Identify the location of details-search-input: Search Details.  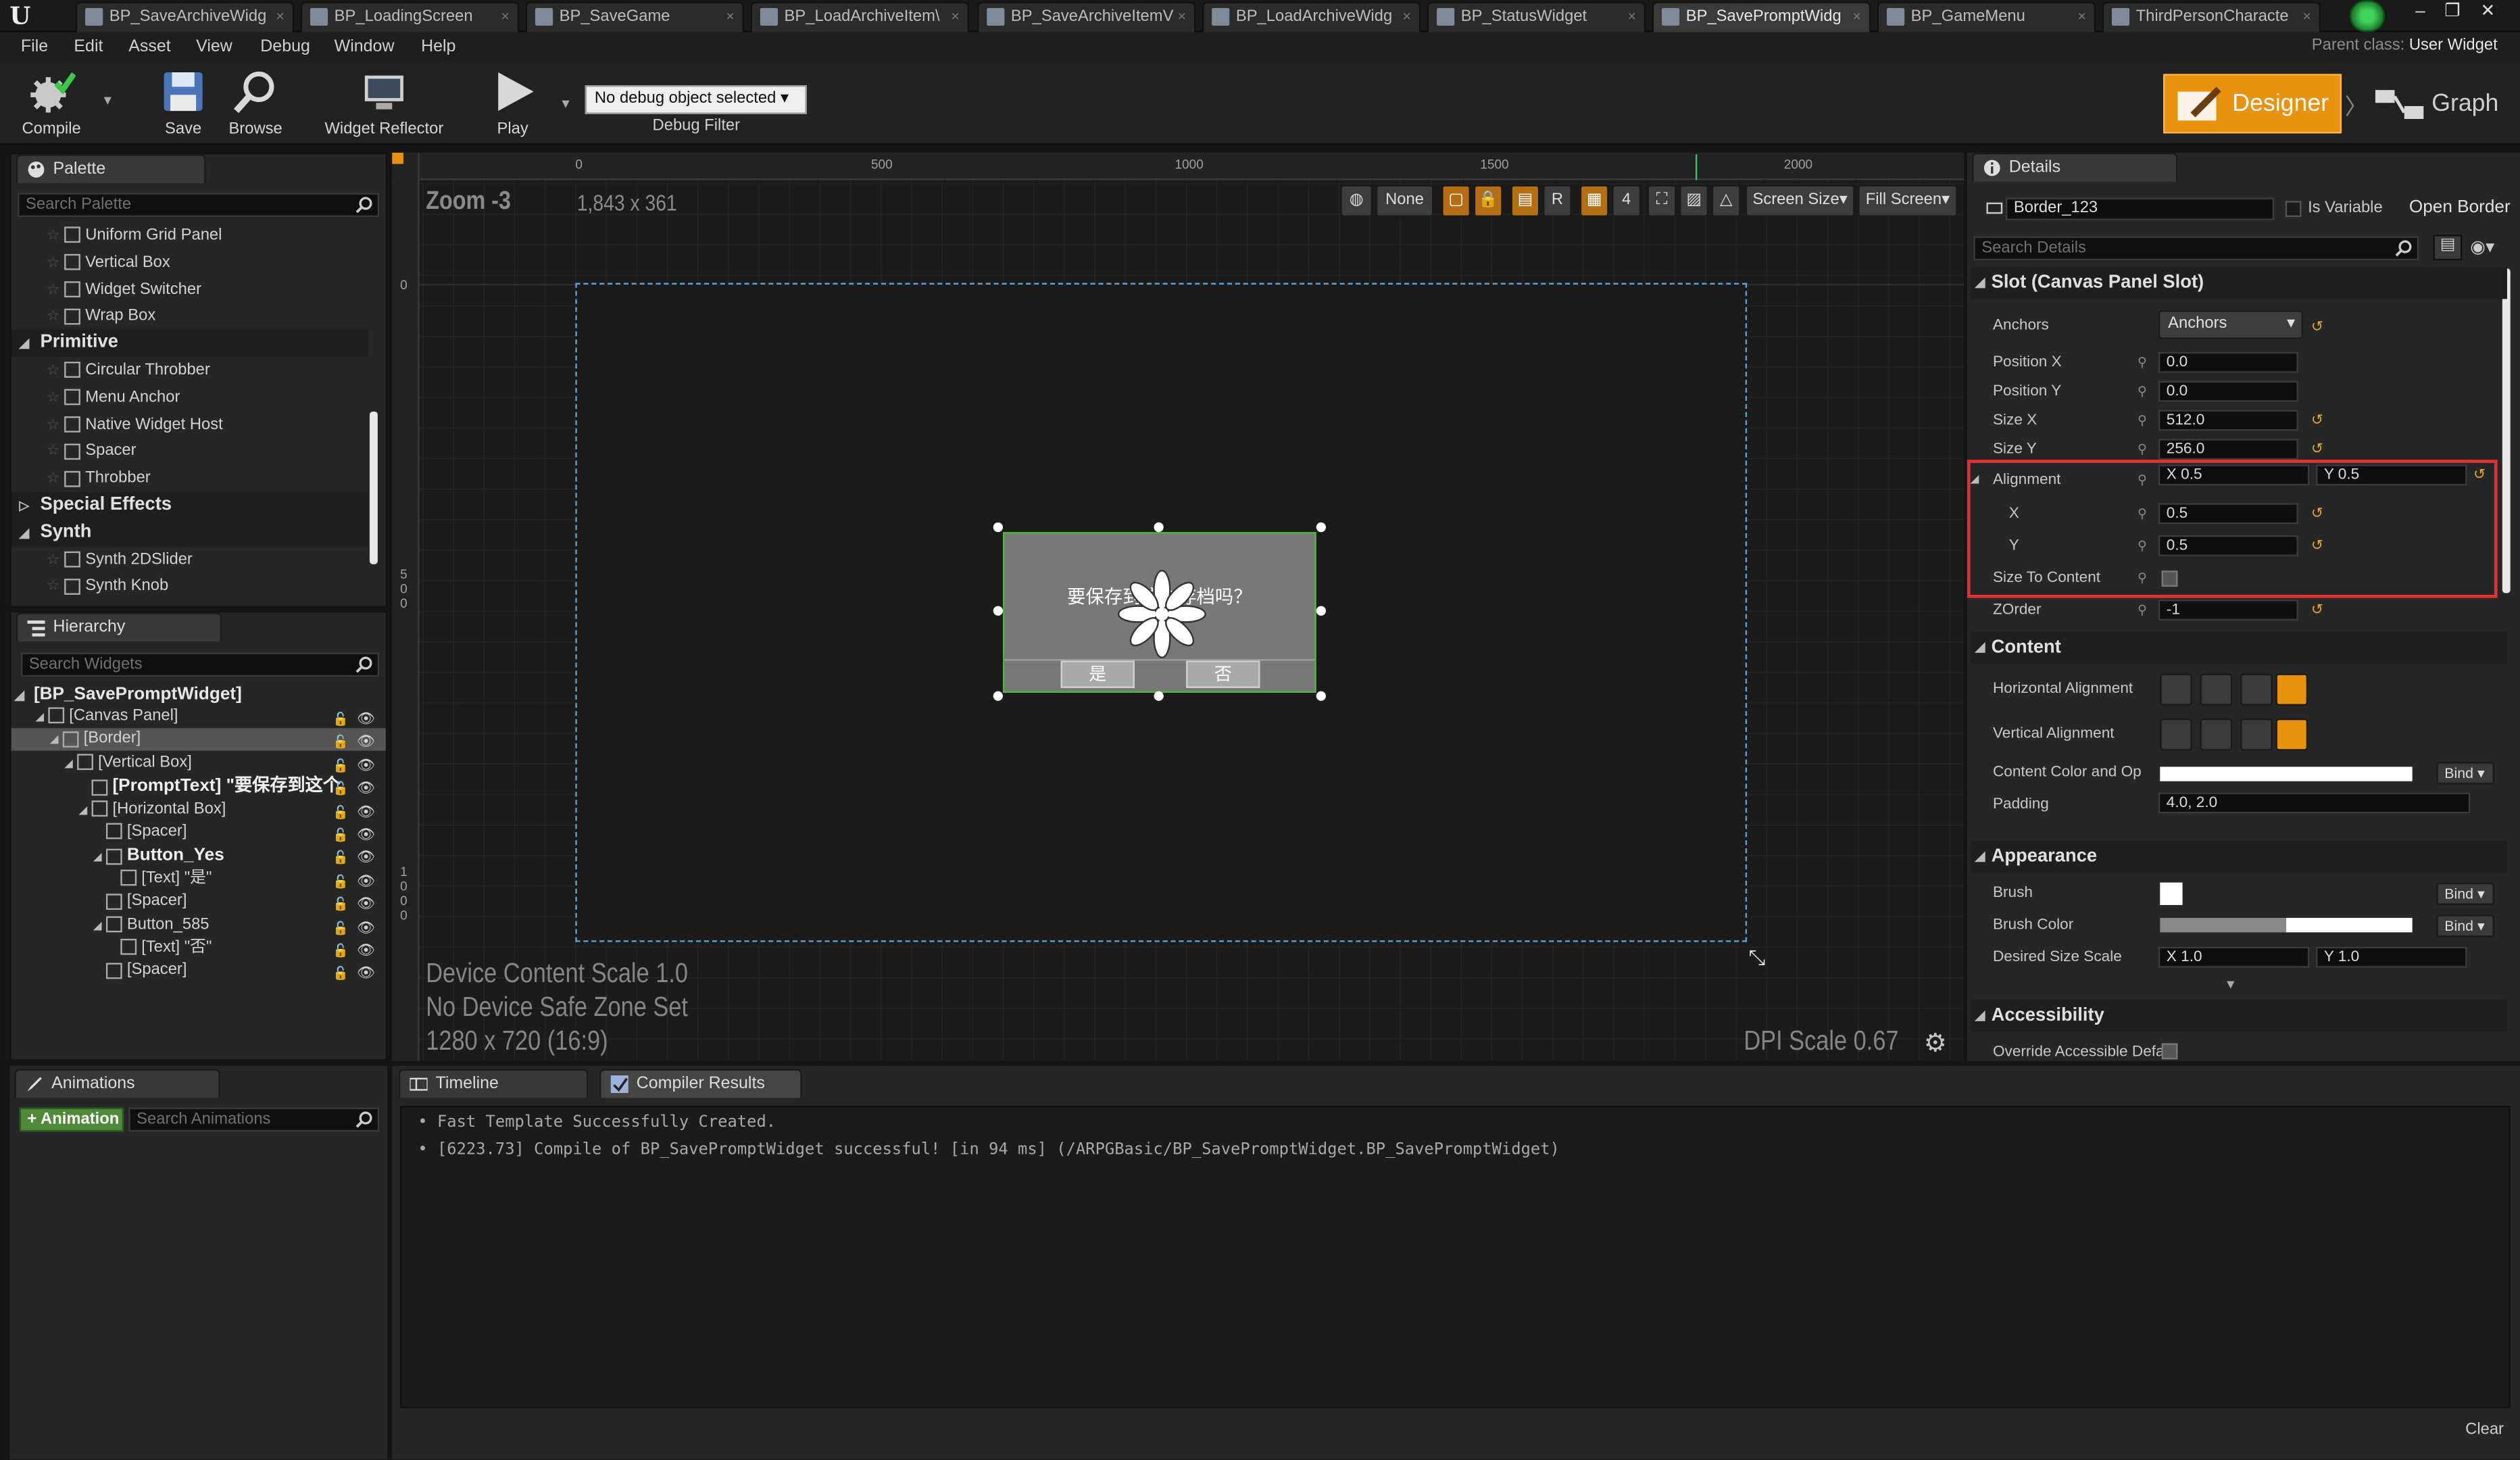
(2196, 248).